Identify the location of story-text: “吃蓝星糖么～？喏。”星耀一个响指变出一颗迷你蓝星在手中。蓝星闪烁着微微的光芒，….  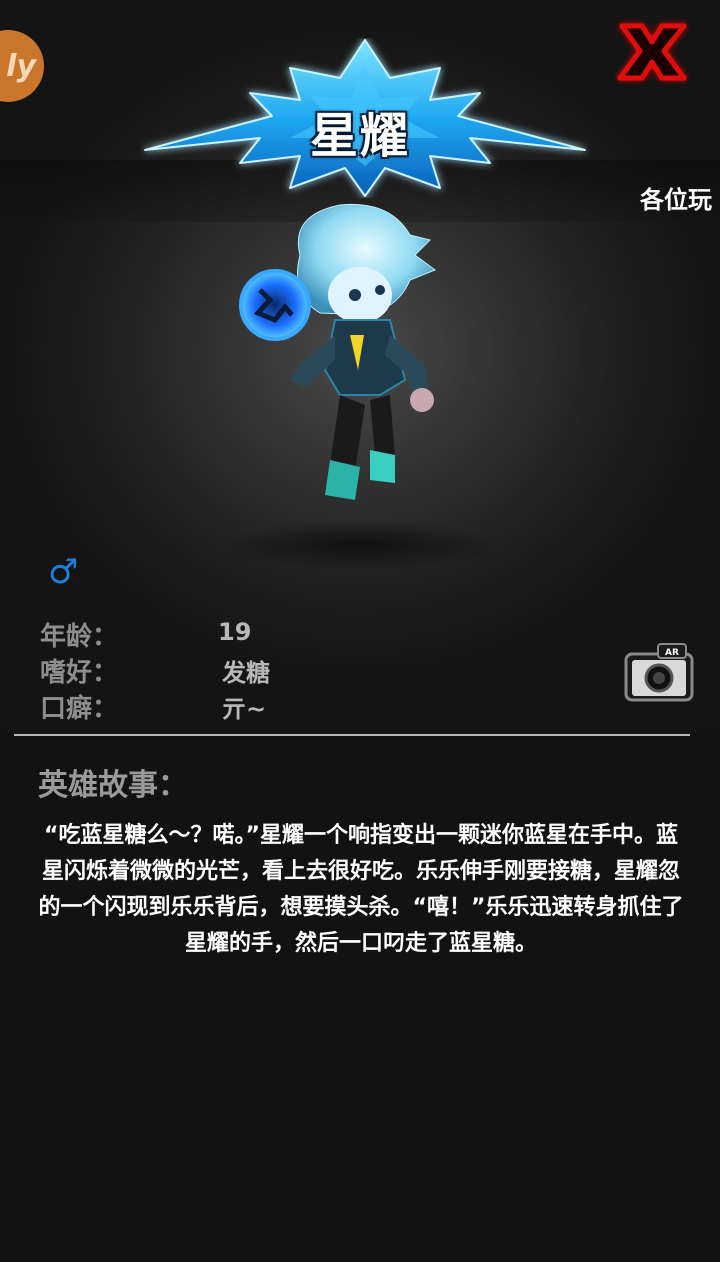
(361, 889).